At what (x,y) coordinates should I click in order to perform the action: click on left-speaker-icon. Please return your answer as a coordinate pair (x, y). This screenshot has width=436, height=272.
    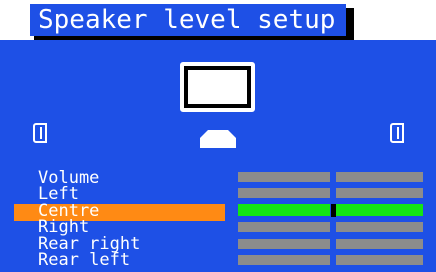
    Looking at the image, I should click on (40, 133).